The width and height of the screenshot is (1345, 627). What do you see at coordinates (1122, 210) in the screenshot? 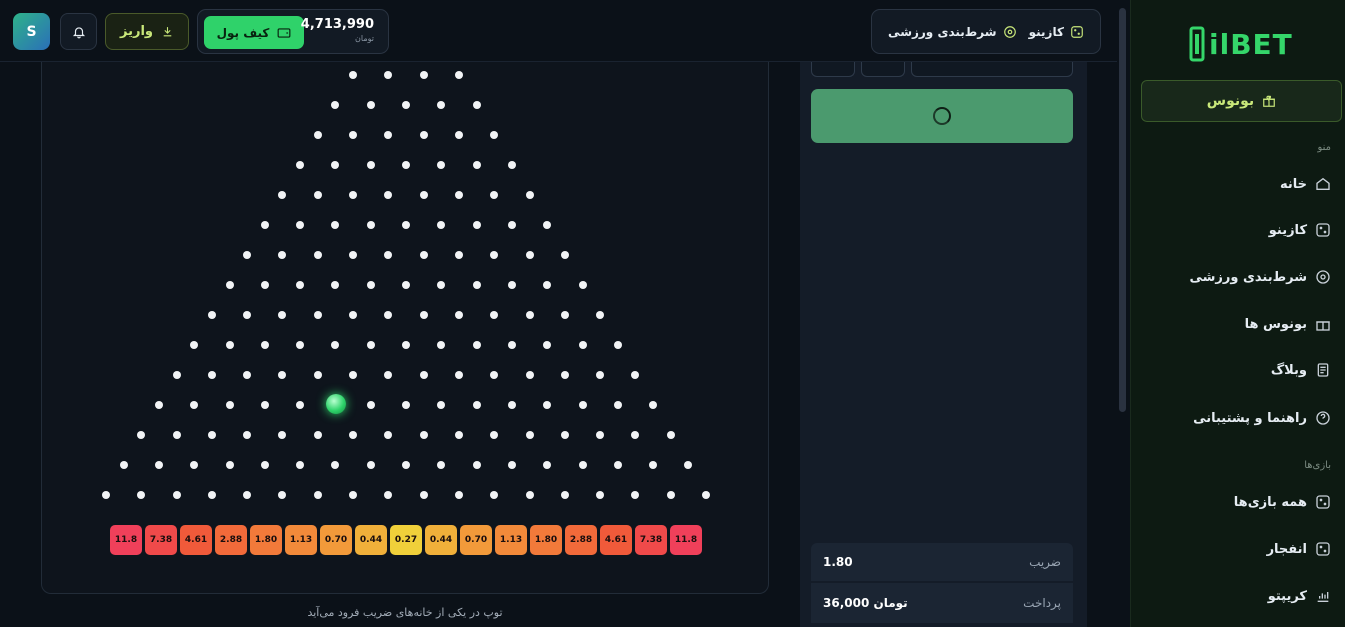
I see `page-scrollbar` at bounding box center [1122, 210].